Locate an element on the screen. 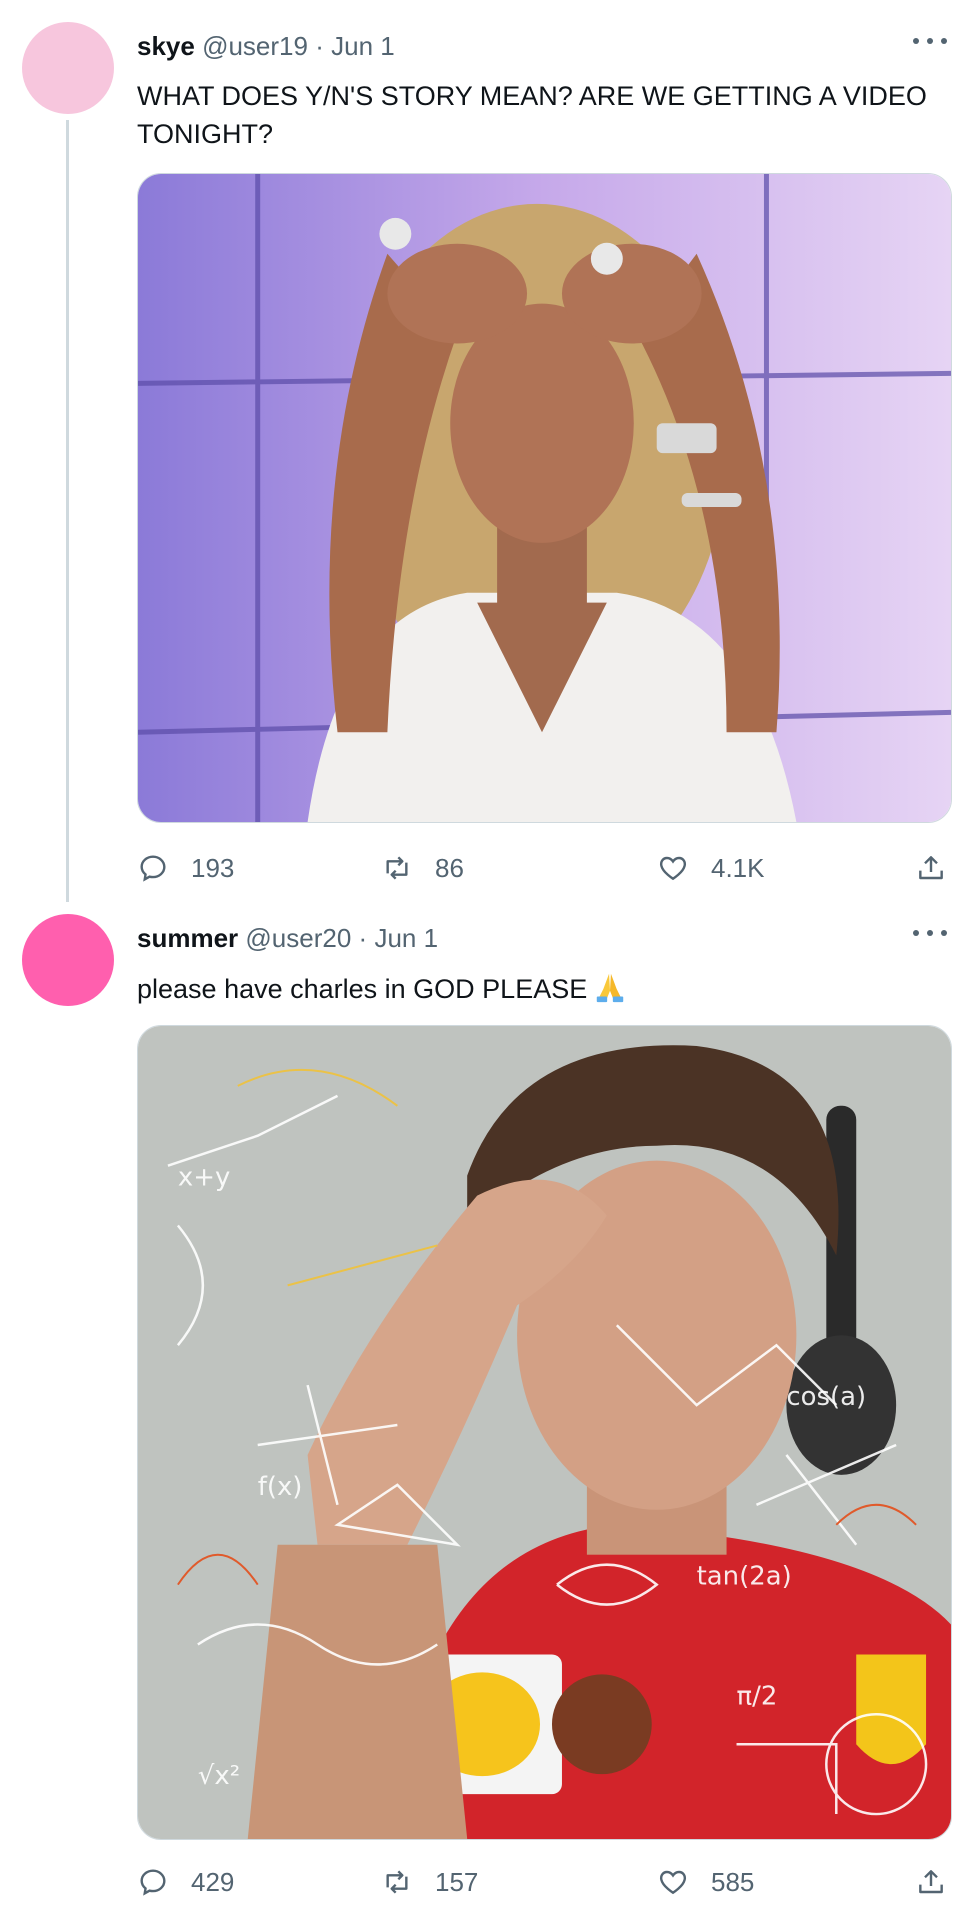 The image size is (973, 1920). retweet-button: 86 is located at coordinates (422, 868).